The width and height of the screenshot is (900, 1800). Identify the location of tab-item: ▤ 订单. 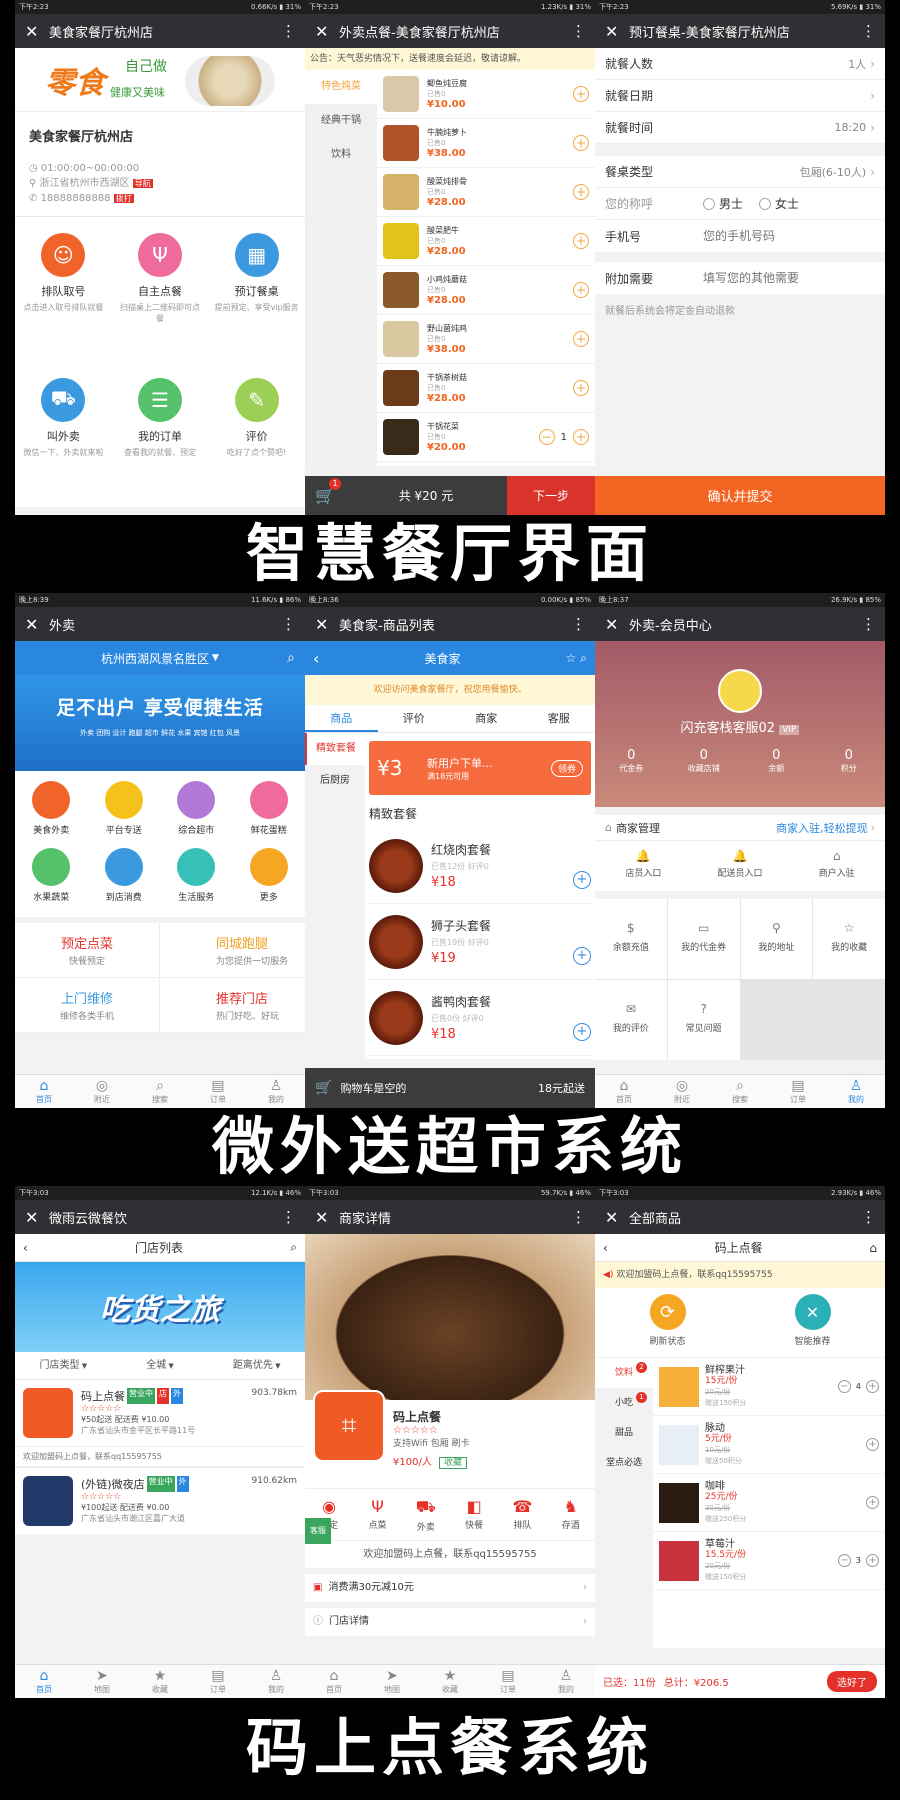
(798, 1091).